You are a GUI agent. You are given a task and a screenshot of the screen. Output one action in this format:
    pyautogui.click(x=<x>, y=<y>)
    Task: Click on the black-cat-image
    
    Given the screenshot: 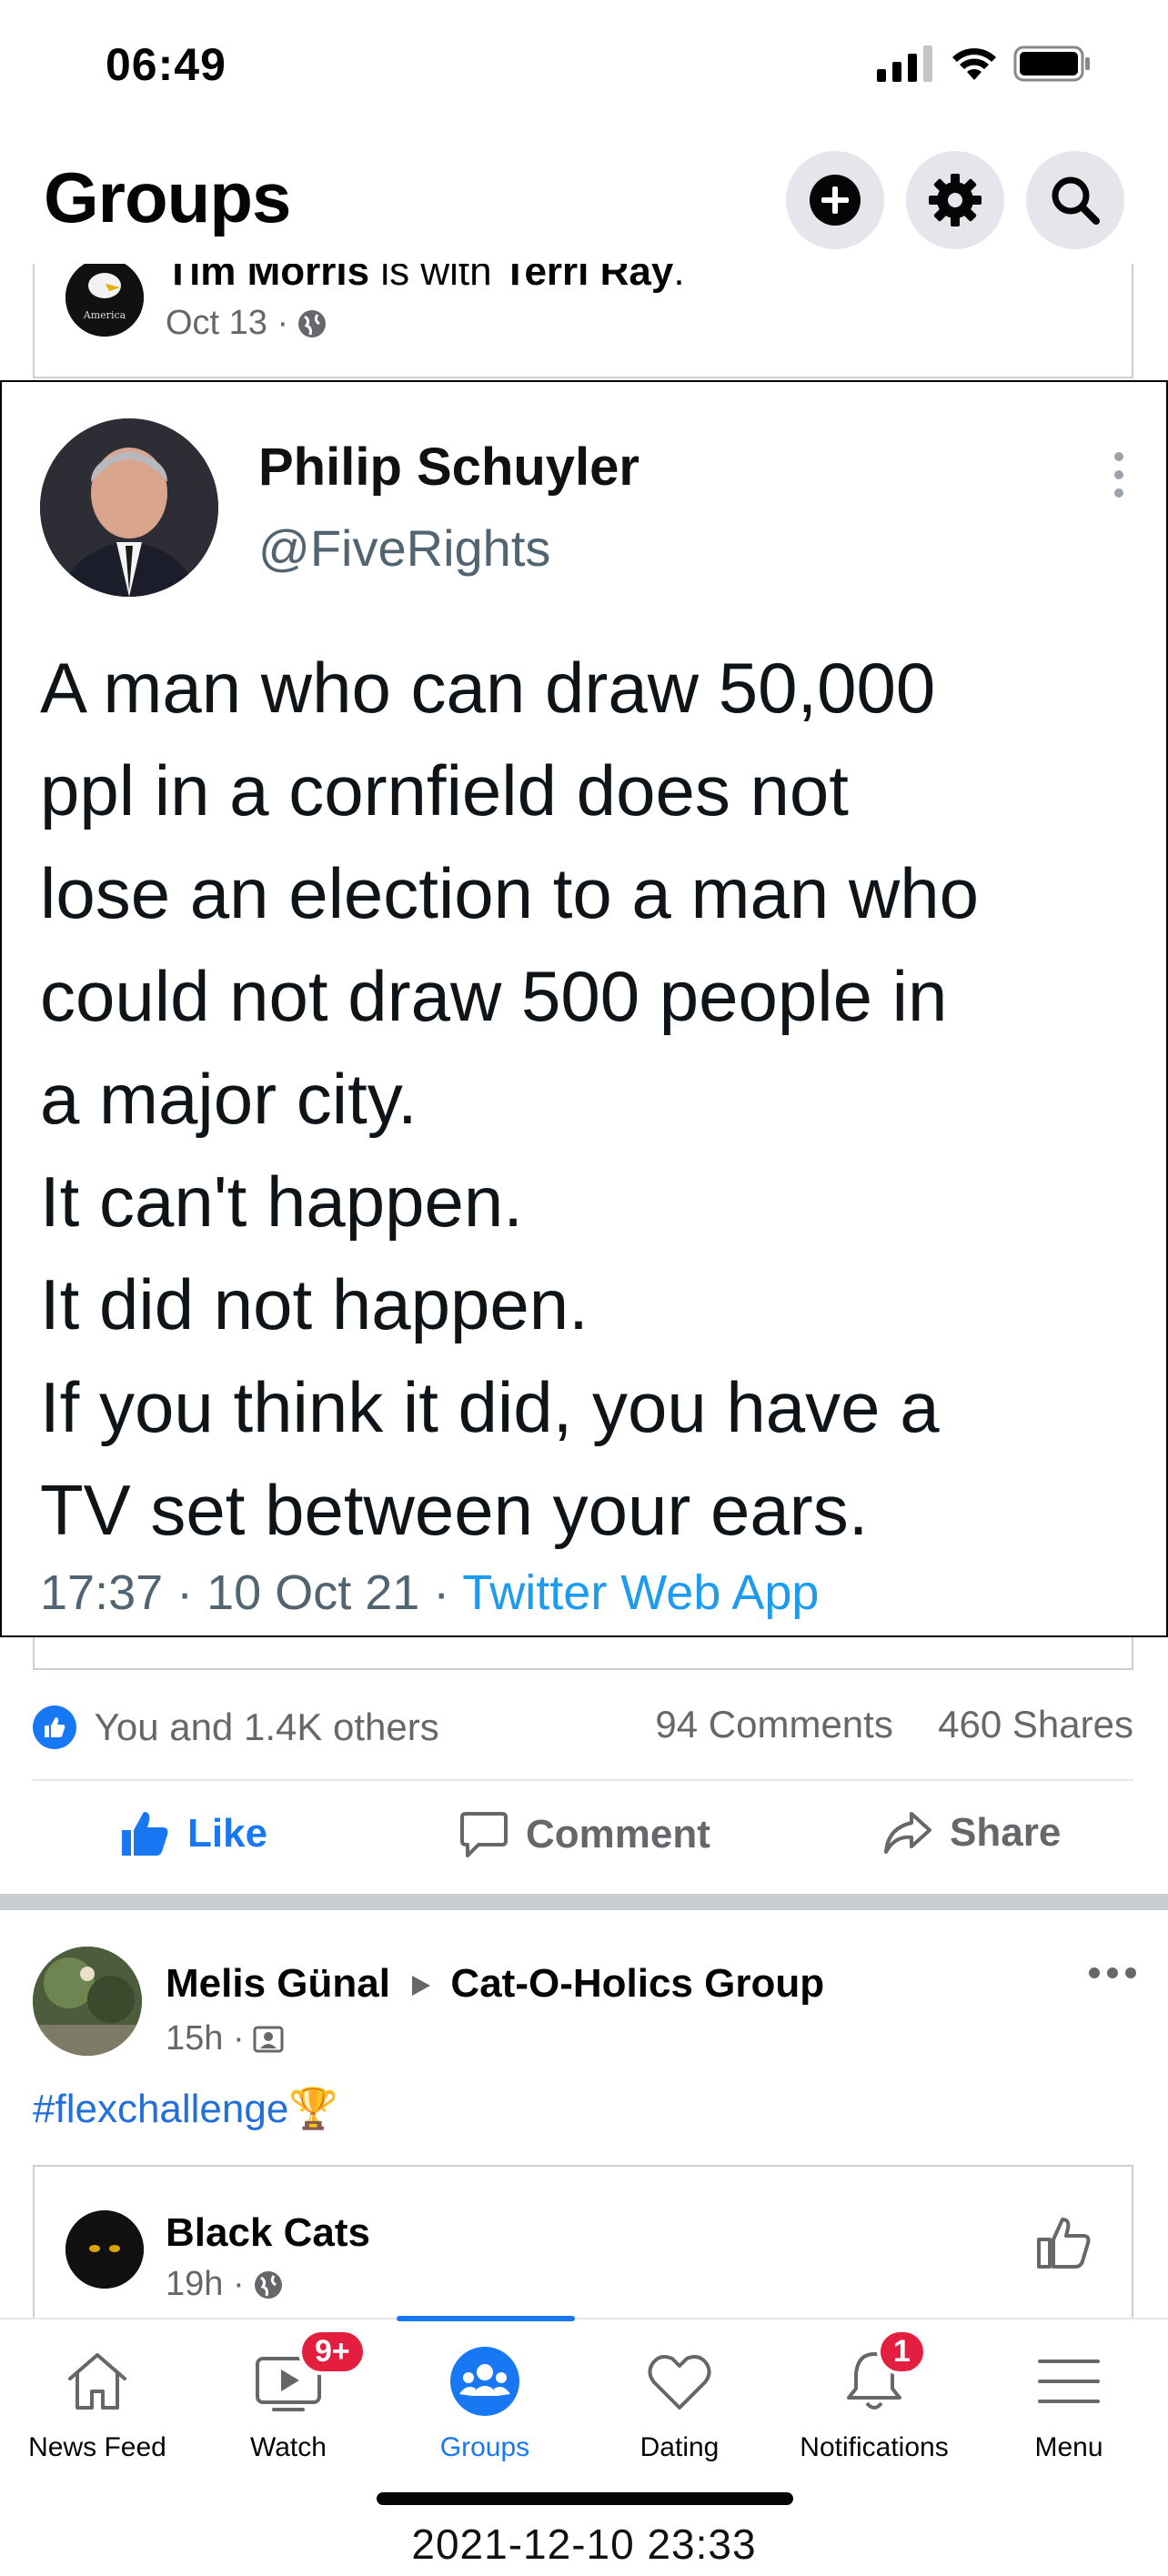 What is the action you would take?
    pyautogui.click(x=104, y=2249)
    